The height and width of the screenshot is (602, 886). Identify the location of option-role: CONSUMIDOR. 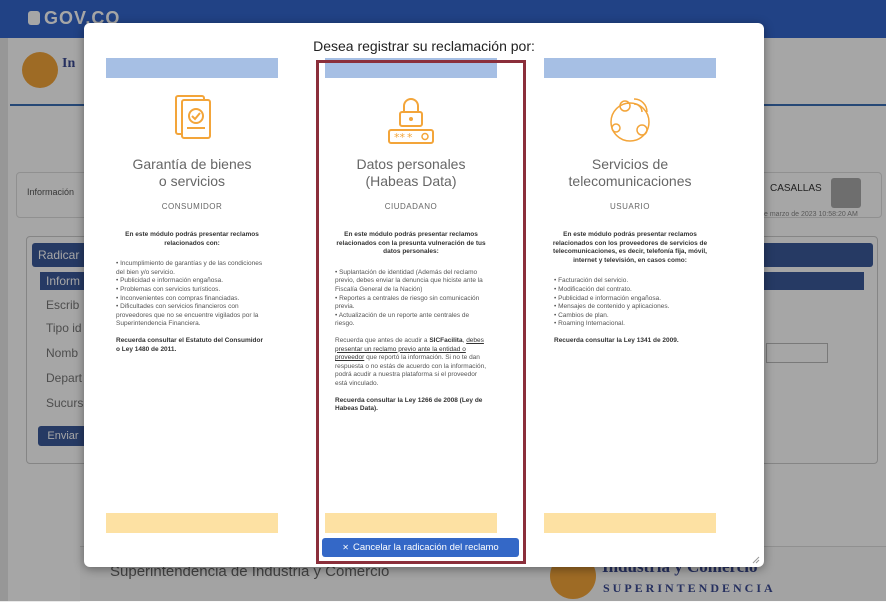
(192, 206).